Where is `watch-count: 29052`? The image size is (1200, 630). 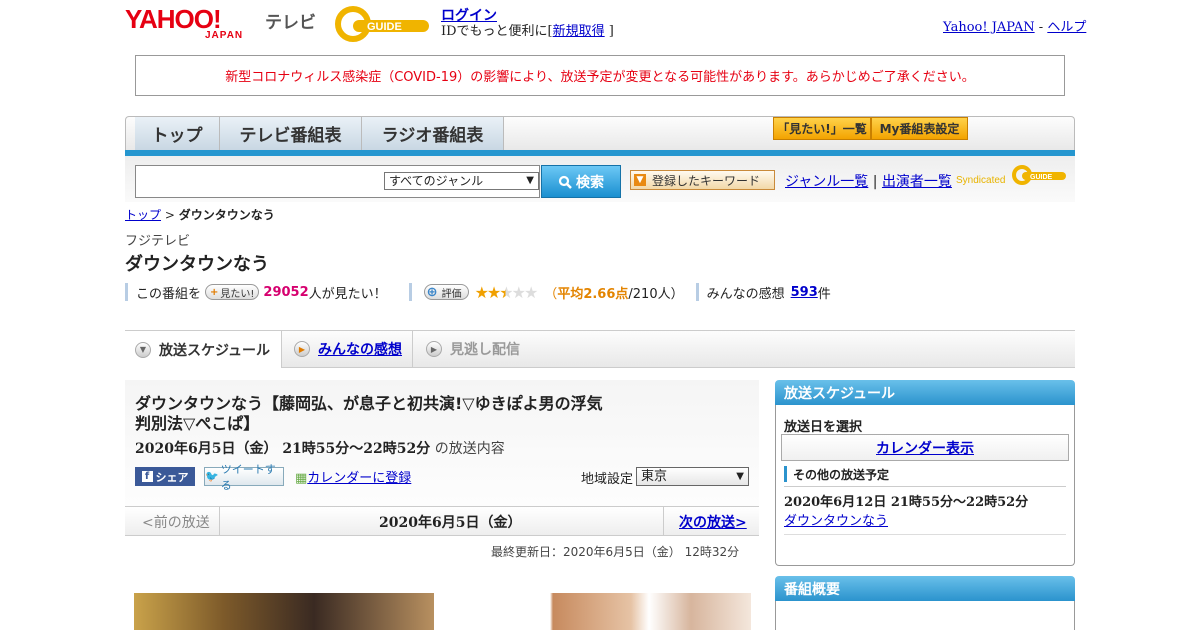 watch-count: 29052 is located at coordinates (286, 292).